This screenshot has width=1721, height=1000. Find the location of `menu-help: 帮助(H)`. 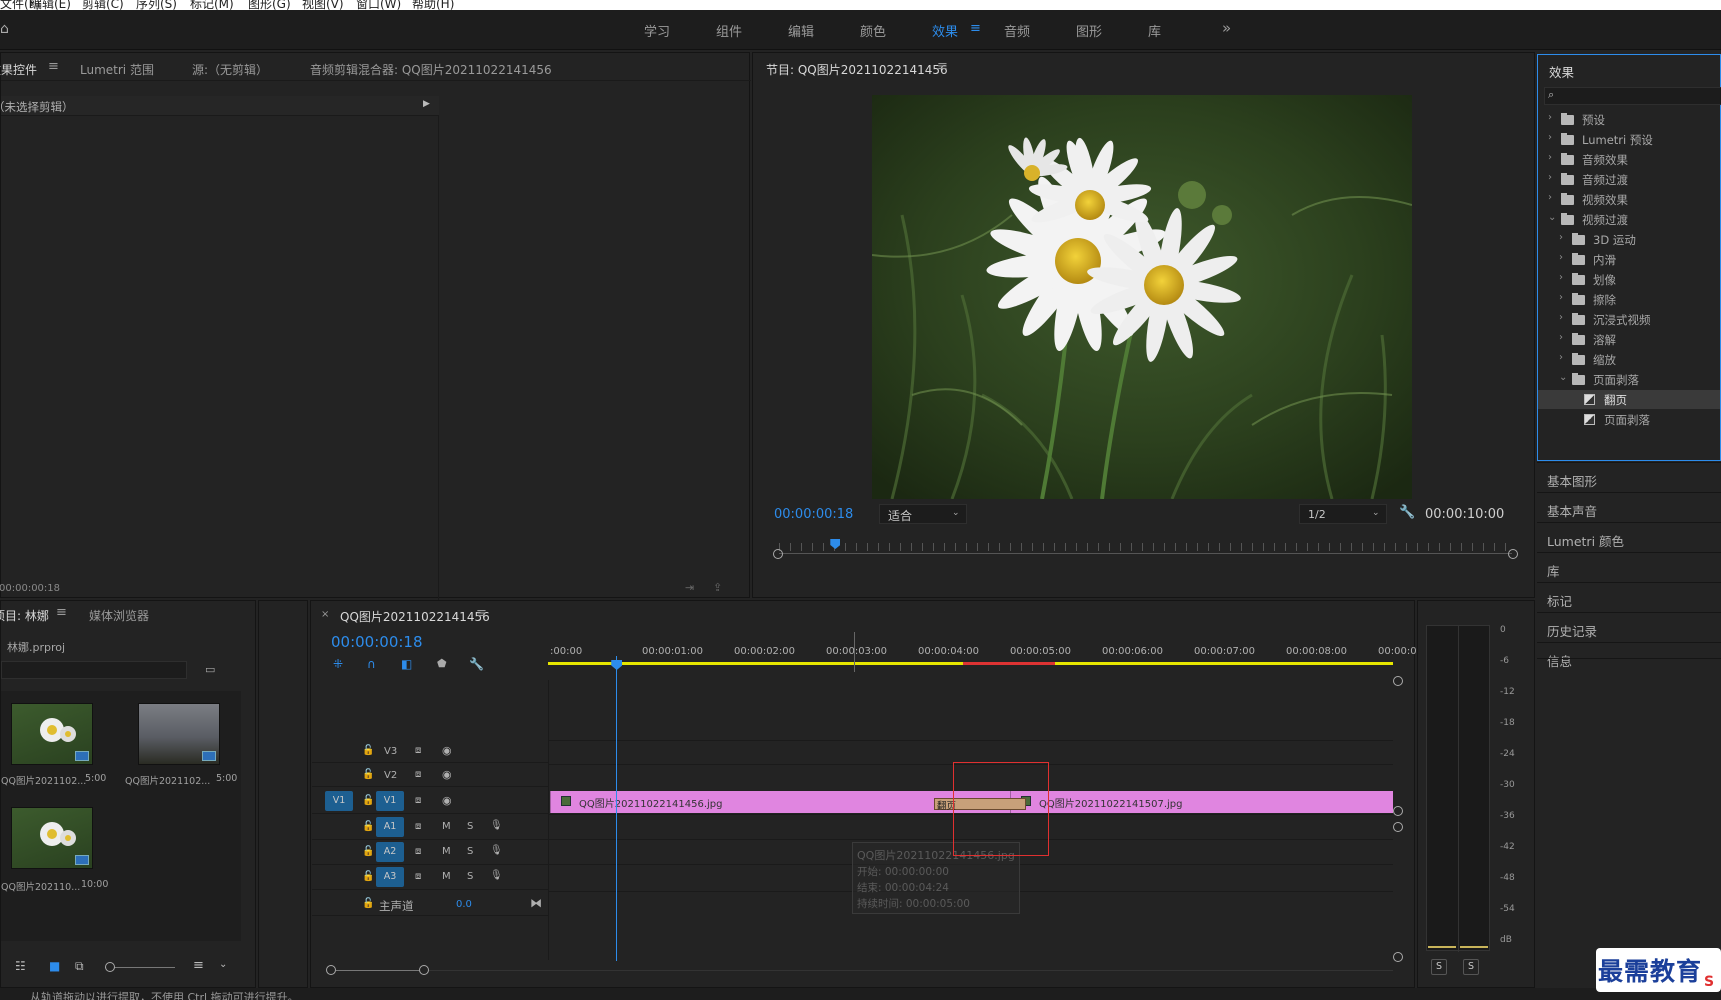

menu-help: 帮助(H) is located at coordinates (433, 5).